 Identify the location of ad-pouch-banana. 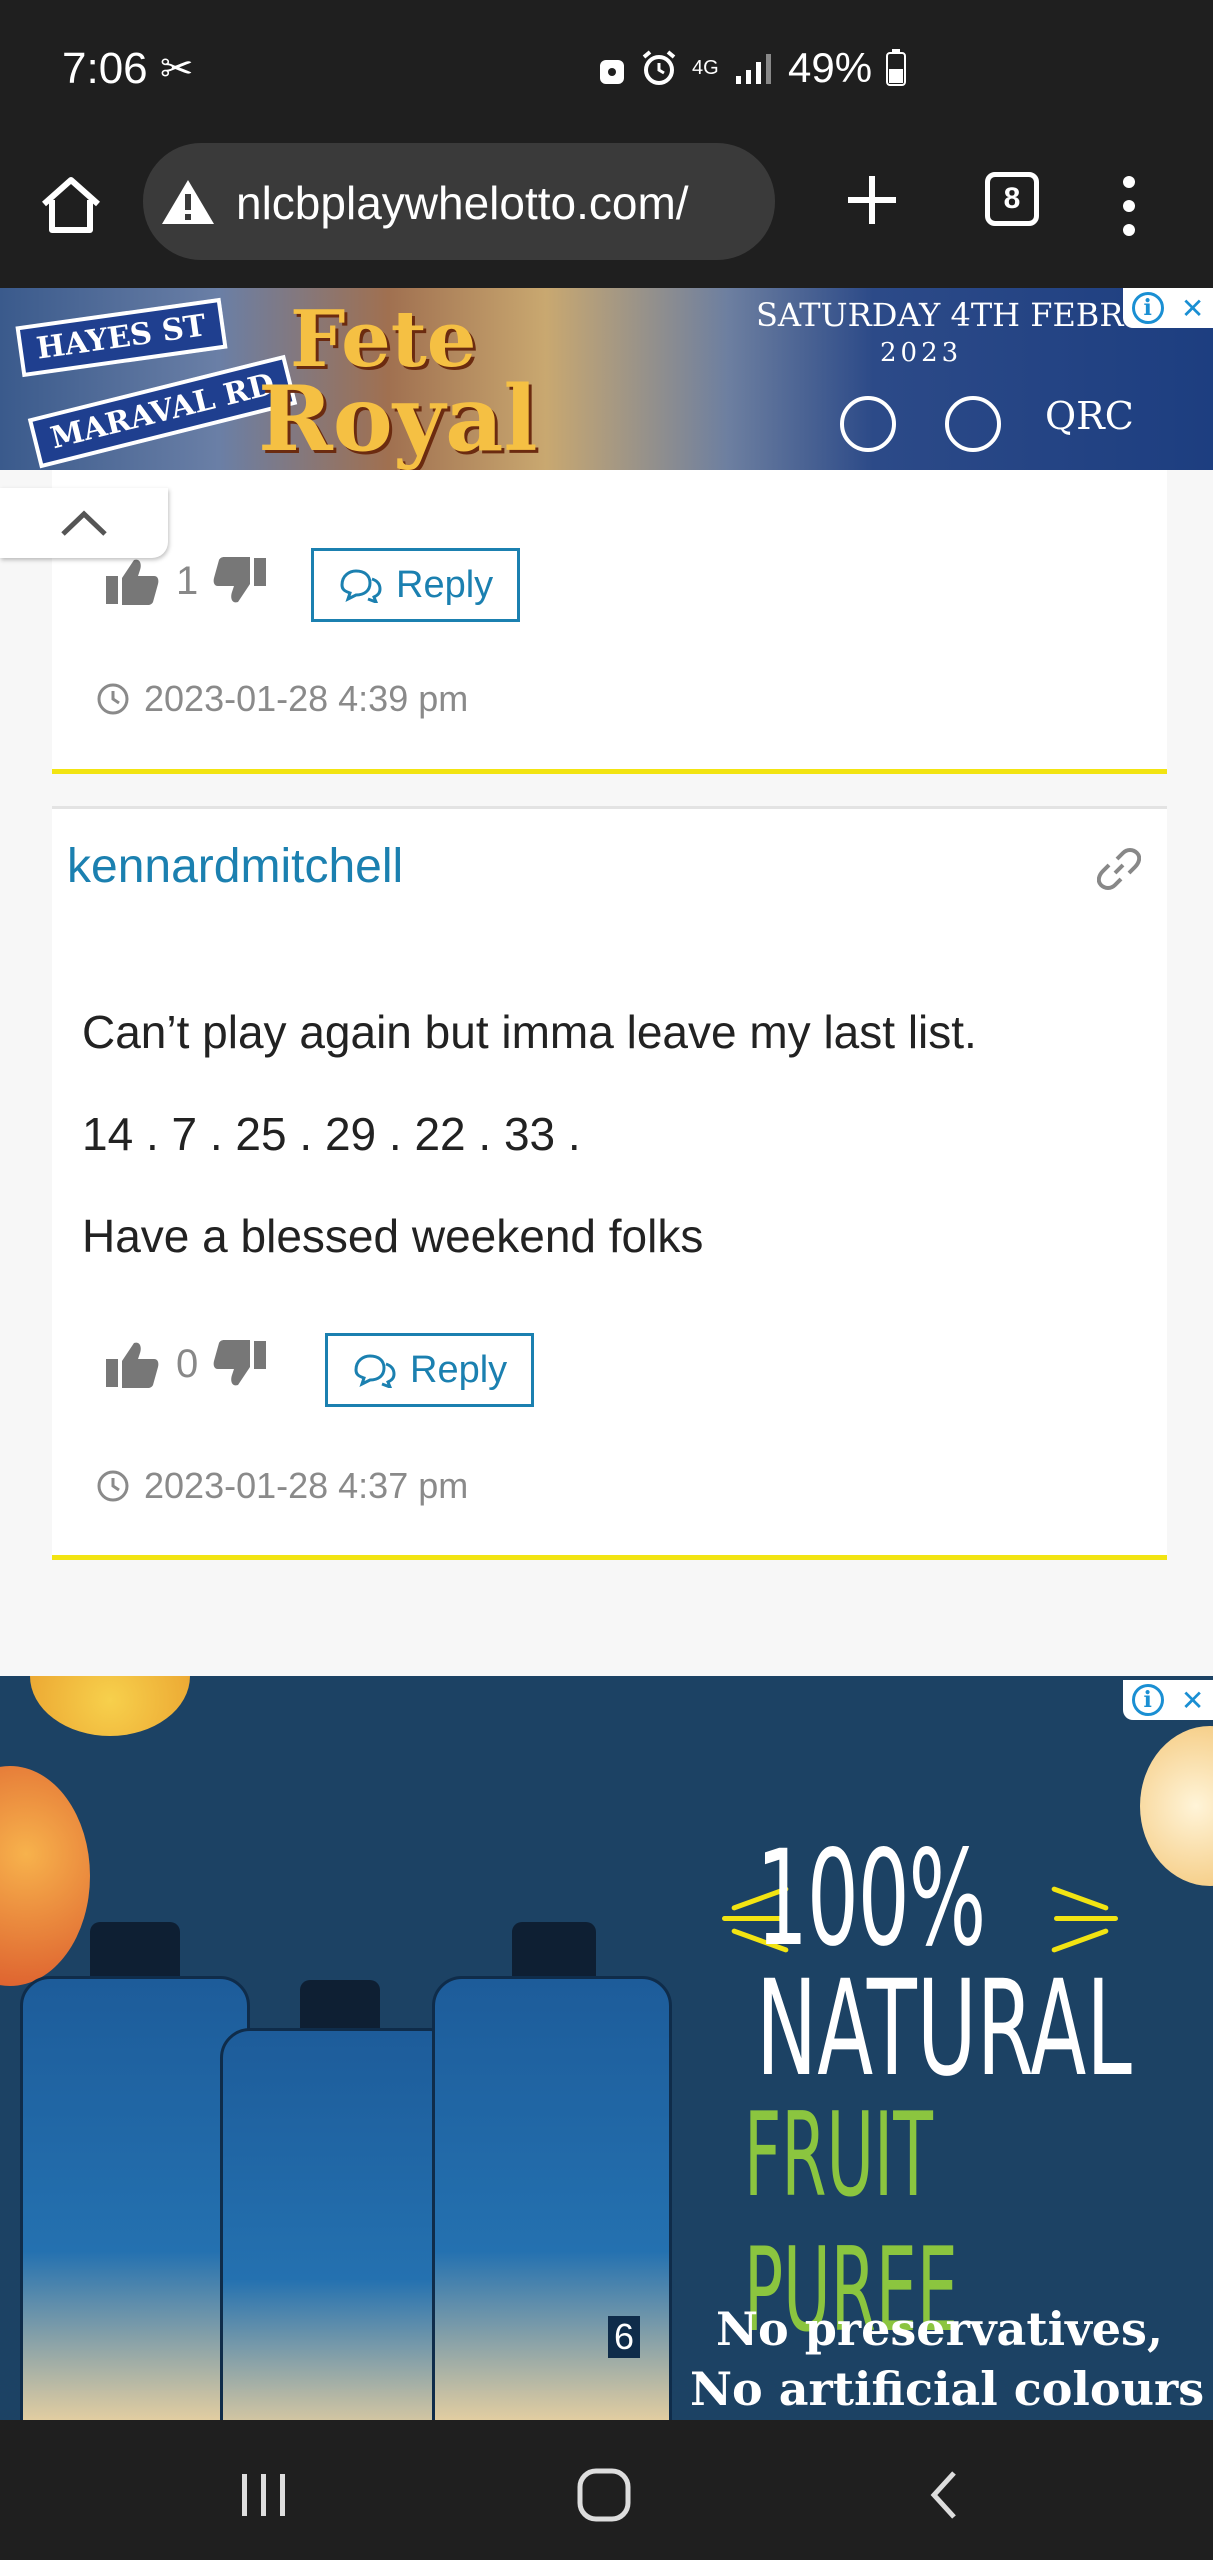
(135, 2198).